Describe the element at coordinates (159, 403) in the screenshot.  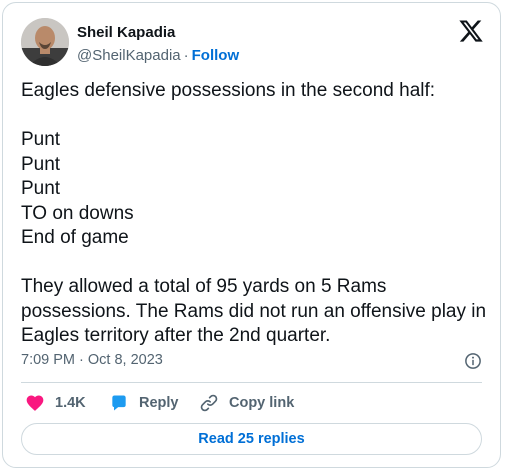
I see `reply-label: Reply` at that location.